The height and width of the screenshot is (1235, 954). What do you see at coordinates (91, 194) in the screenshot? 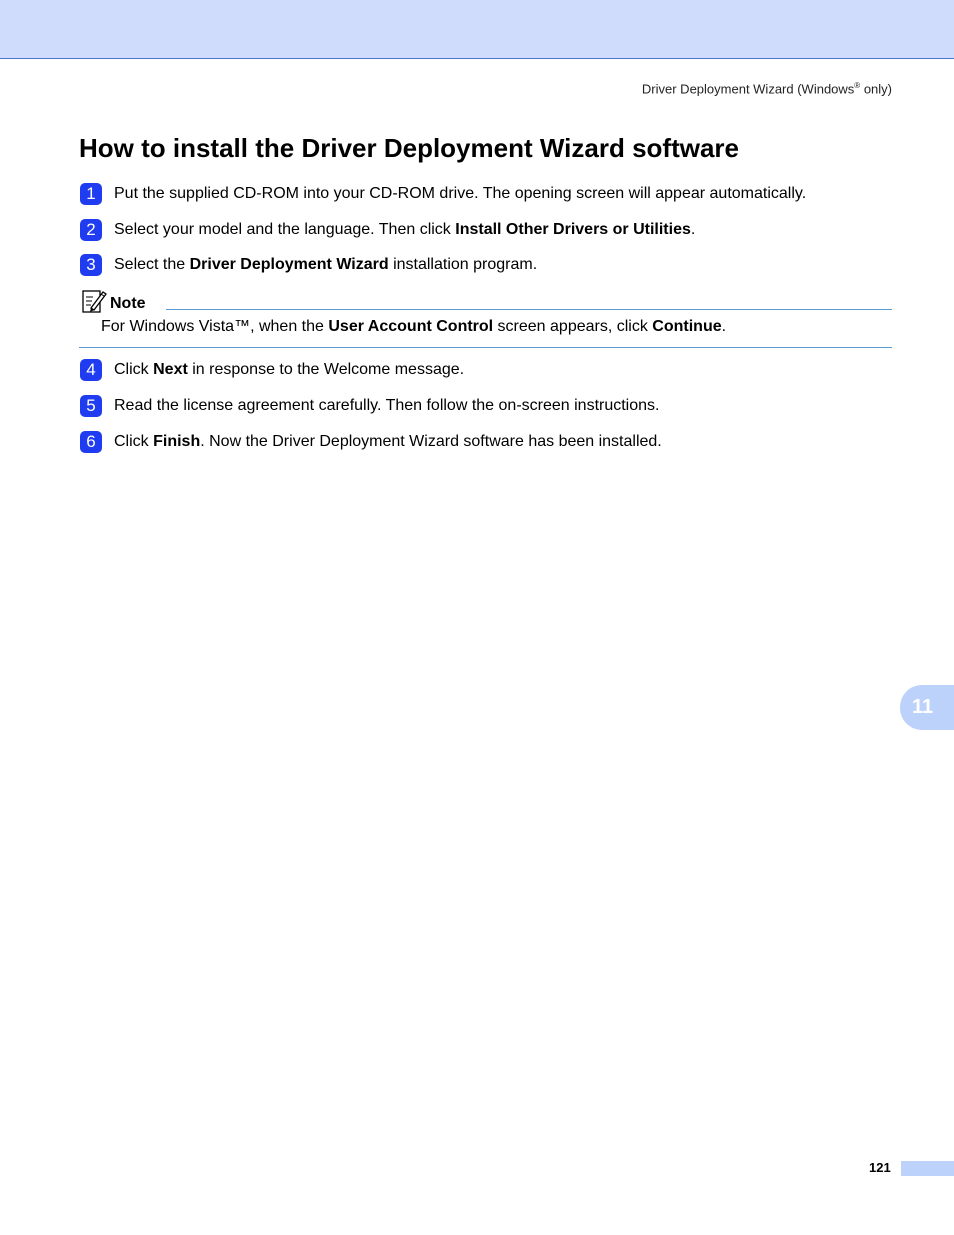
I see `step-number-badge: 1` at bounding box center [91, 194].